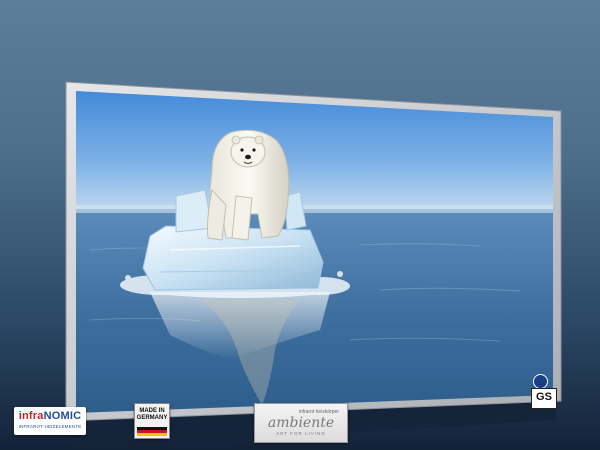 This screenshot has height=450, width=600. I want to click on ambiente-tagline: ART FOR LIVING, so click(301, 433).